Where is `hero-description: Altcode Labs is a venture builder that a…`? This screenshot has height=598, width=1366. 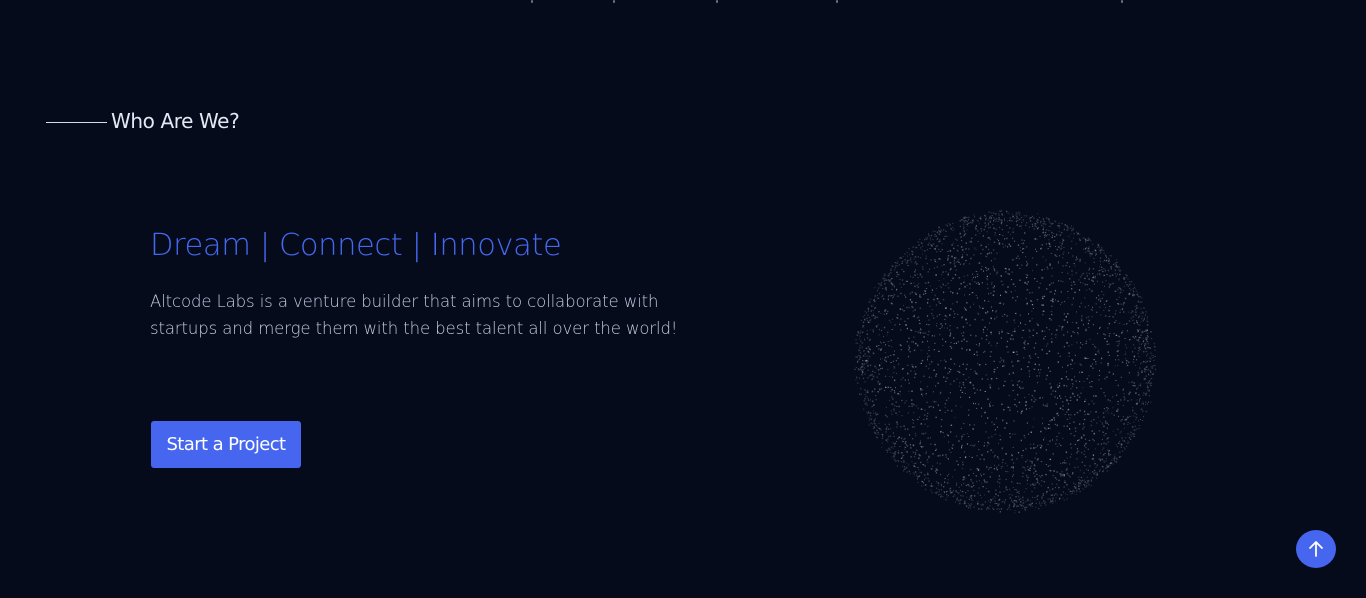
hero-description: Altcode Labs is a venture builder that a… is located at coordinates (414, 315).